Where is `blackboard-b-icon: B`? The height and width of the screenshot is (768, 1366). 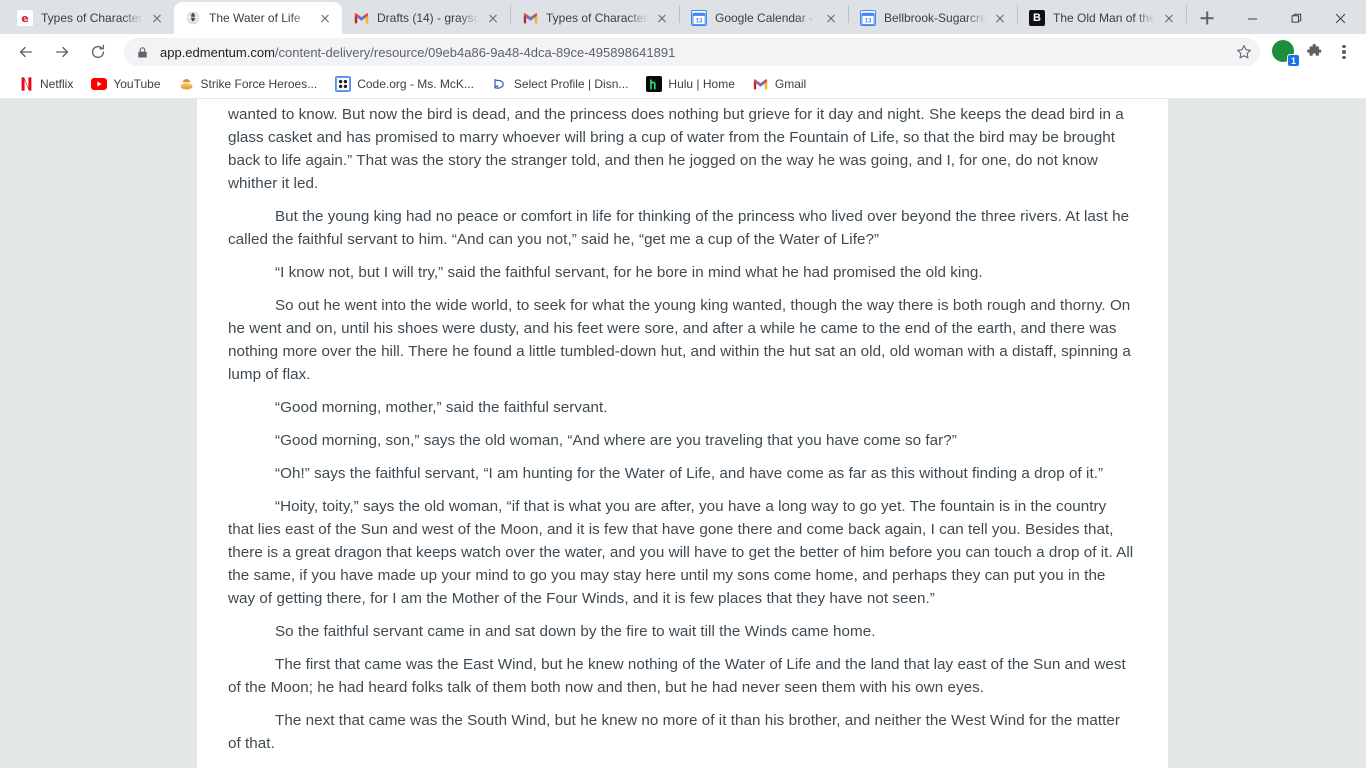 blackboard-b-icon: B is located at coordinates (1037, 18).